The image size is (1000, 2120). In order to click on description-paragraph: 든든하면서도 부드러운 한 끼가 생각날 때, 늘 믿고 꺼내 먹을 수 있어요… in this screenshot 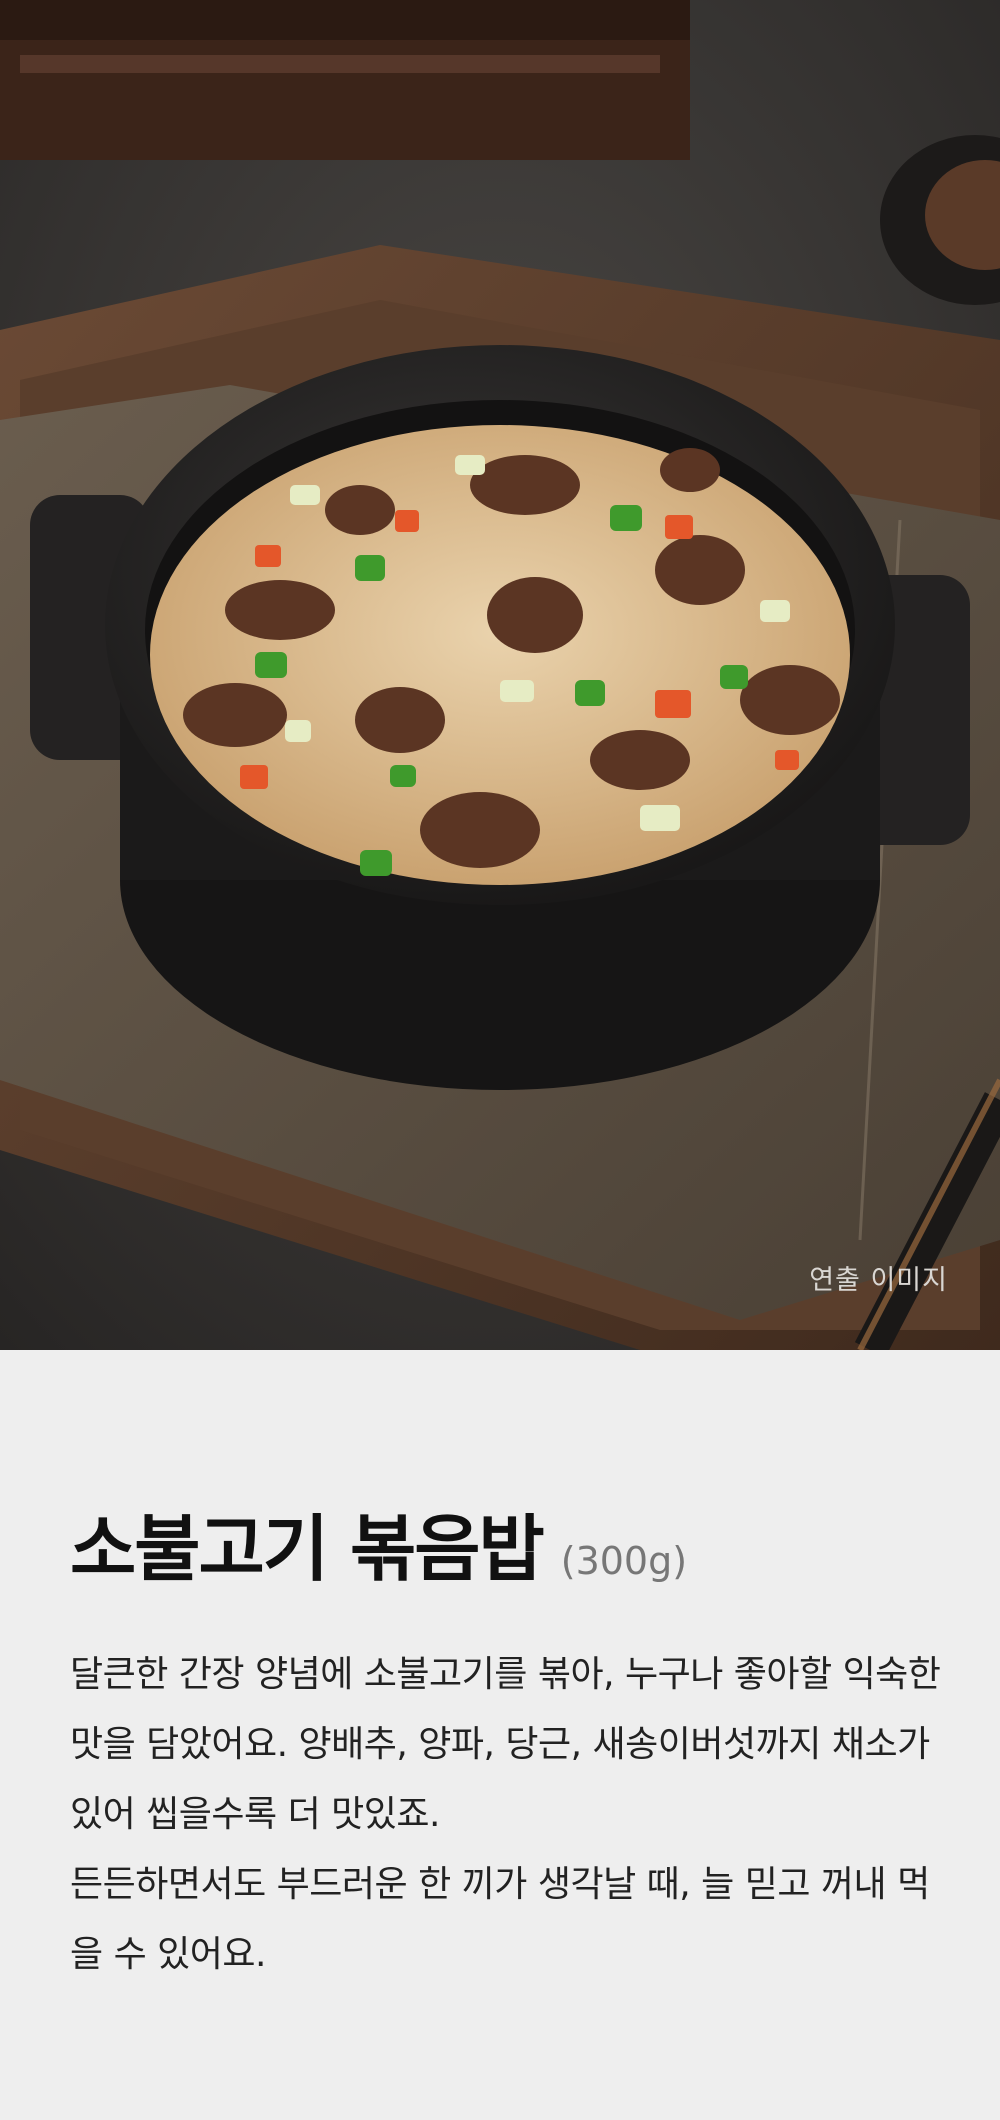, I will do `click(500, 1919)`.